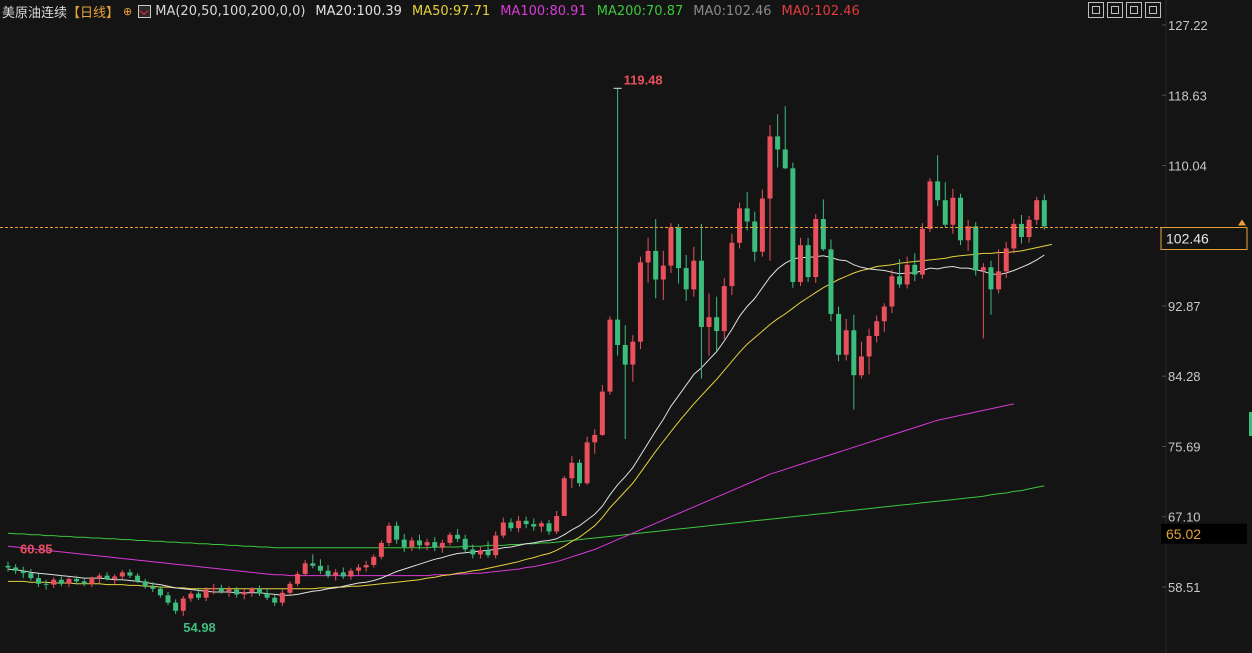 The width and height of the screenshot is (1252, 653). I want to click on period-selector: 【日线】, so click(93, 11).